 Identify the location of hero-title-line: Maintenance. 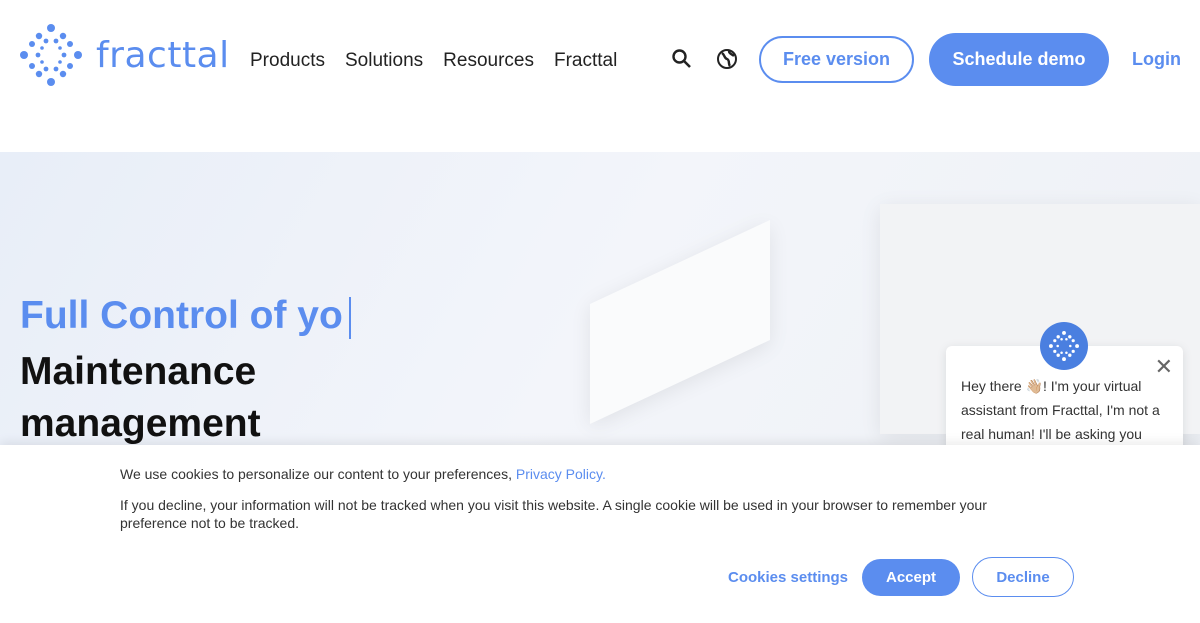
(138, 371).